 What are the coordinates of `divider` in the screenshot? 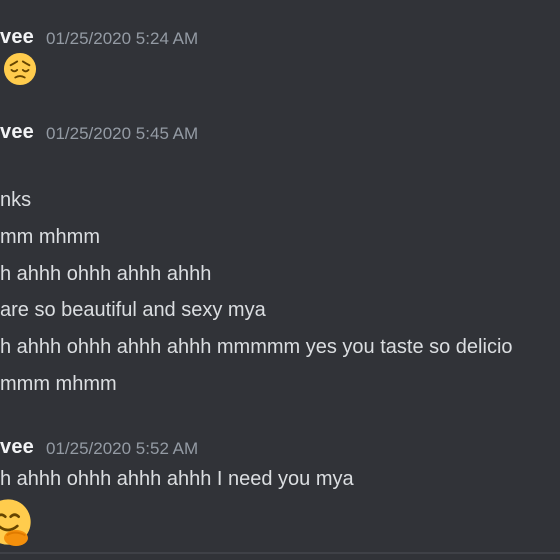 It's located at (280, 553).